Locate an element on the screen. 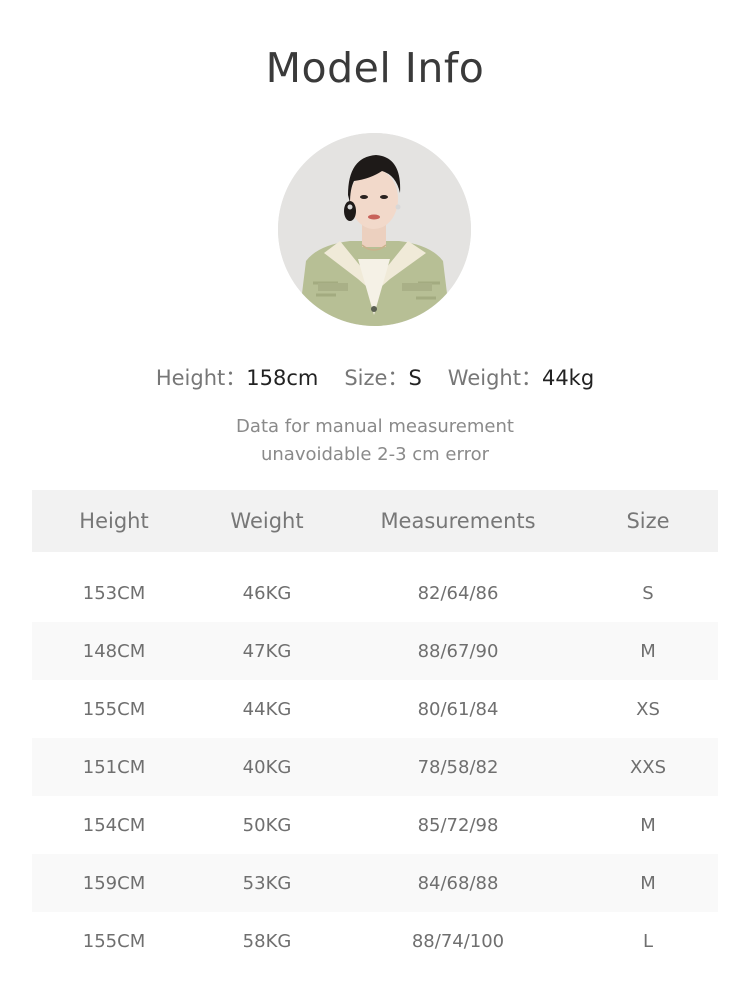  cell-weight: 46KG is located at coordinates (267, 593).